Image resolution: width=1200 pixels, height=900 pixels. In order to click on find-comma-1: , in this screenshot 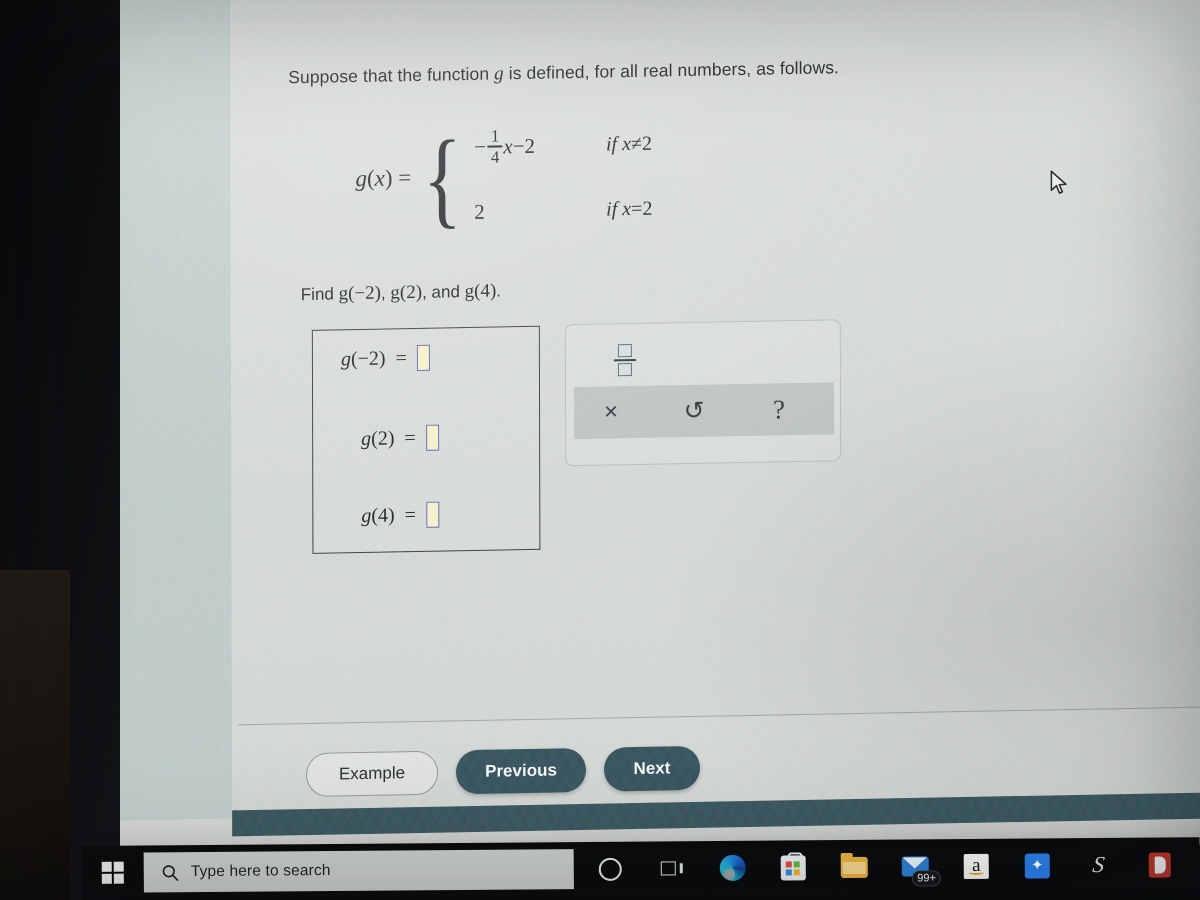, I will do `click(383, 293)`.